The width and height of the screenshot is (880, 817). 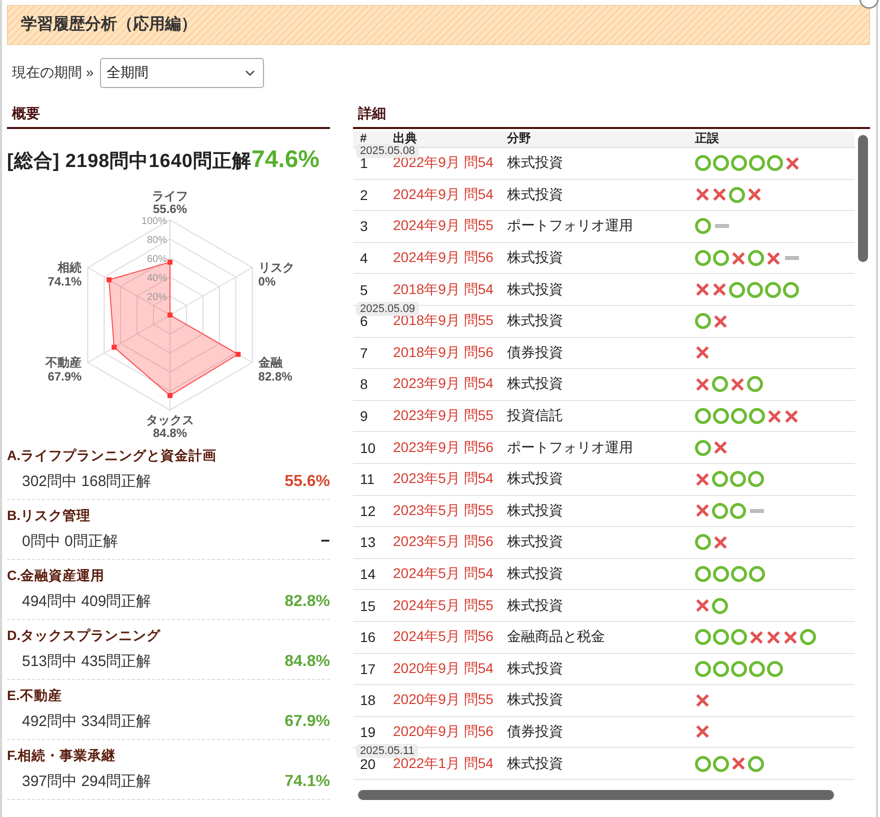 What do you see at coordinates (182, 73) in the screenshot?
I see `period-select: 全期間` at bounding box center [182, 73].